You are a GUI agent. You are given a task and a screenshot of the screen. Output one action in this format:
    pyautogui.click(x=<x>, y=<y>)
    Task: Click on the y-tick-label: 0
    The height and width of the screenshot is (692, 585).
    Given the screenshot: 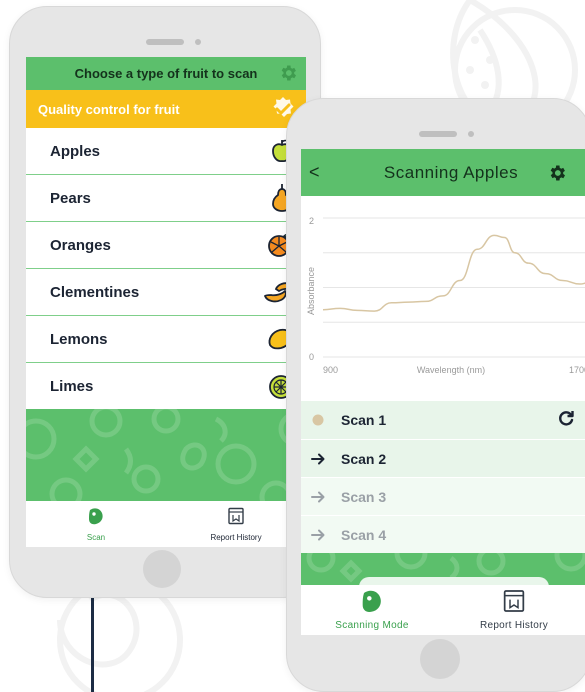 What is the action you would take?
    pyautogui.click(x=311, y=357)
    